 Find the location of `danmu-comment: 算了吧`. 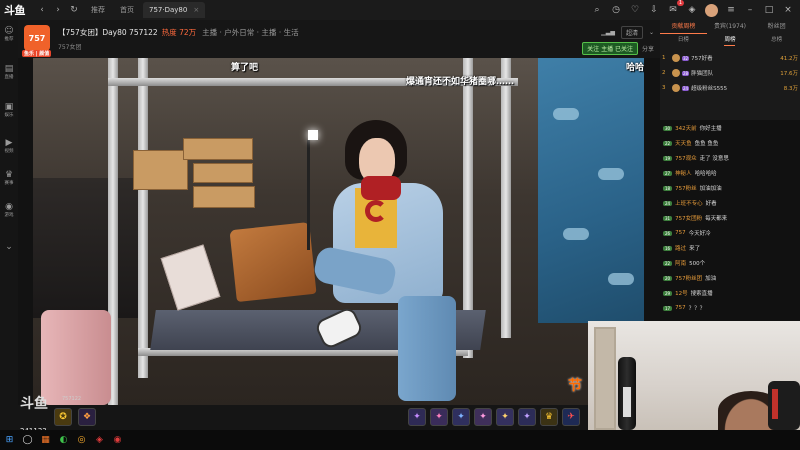

danmu-comment: 算了吧 is located at coordinates (245, 68).